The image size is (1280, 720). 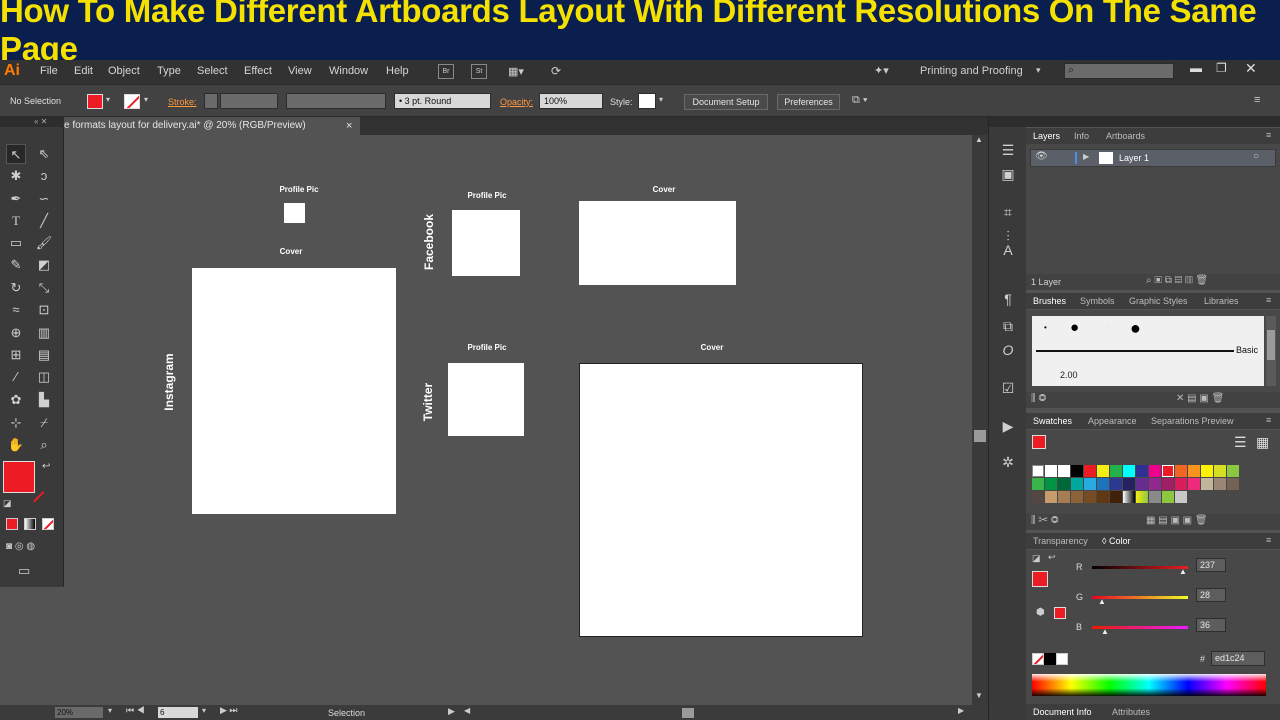 I want to click on instagram-cover-artboard, so click(x=294, y=391).